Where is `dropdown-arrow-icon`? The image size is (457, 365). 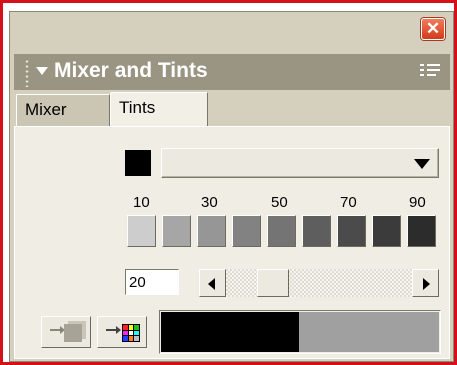 dropdown-arrow-icon is located at coordinates (422, 164).